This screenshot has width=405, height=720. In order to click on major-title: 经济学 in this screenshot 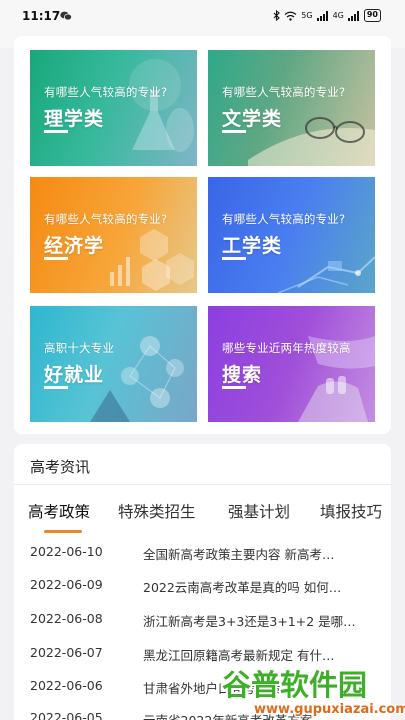, I will do `click(74, 246)`.